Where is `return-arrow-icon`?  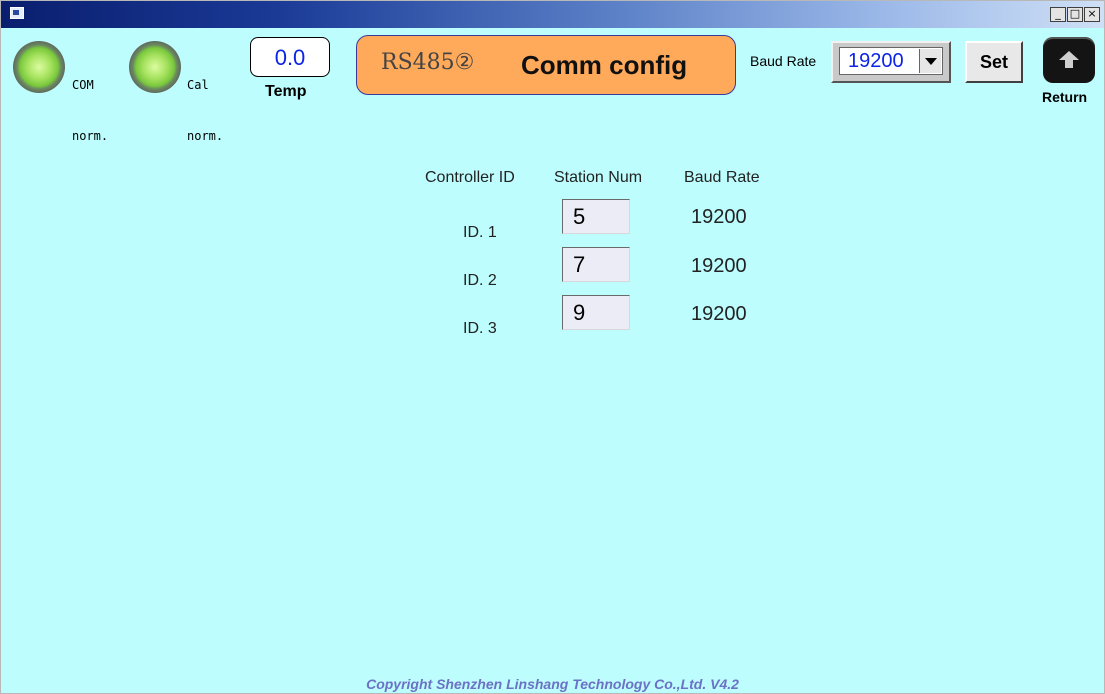 return-arrow-icon is located at coordinates (1069, 59).